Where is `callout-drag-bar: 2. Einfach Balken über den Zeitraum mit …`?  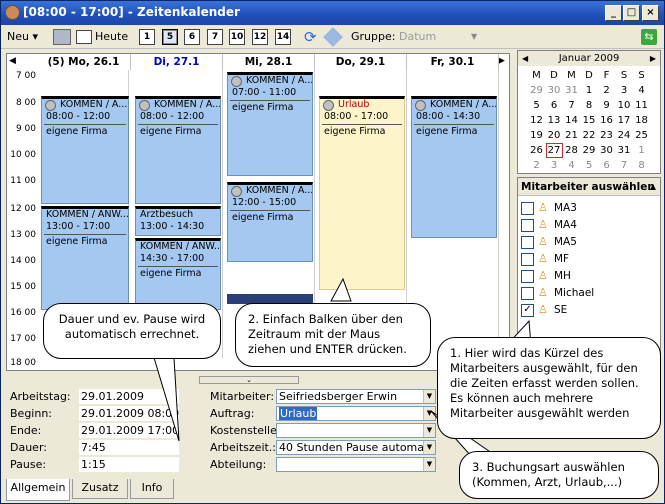
callout-drag-bar: 2. Einfach Balken über den Zeitraum mit … is located at coordinates (333, 335).